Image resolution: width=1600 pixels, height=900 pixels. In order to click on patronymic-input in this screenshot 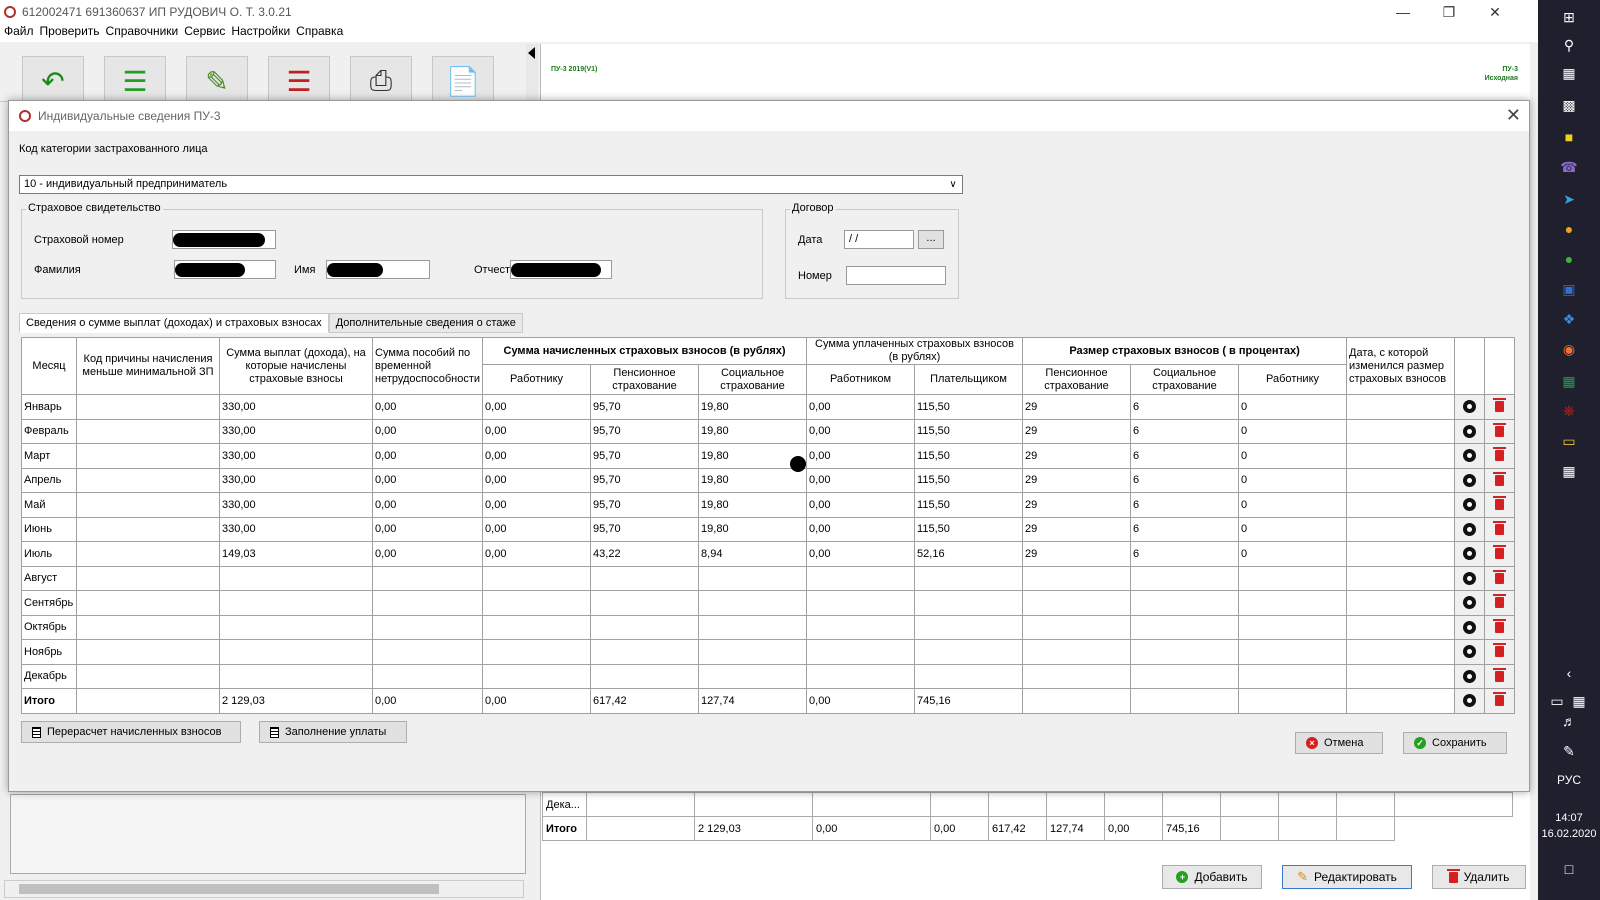, I will do `click(561, 269)`.